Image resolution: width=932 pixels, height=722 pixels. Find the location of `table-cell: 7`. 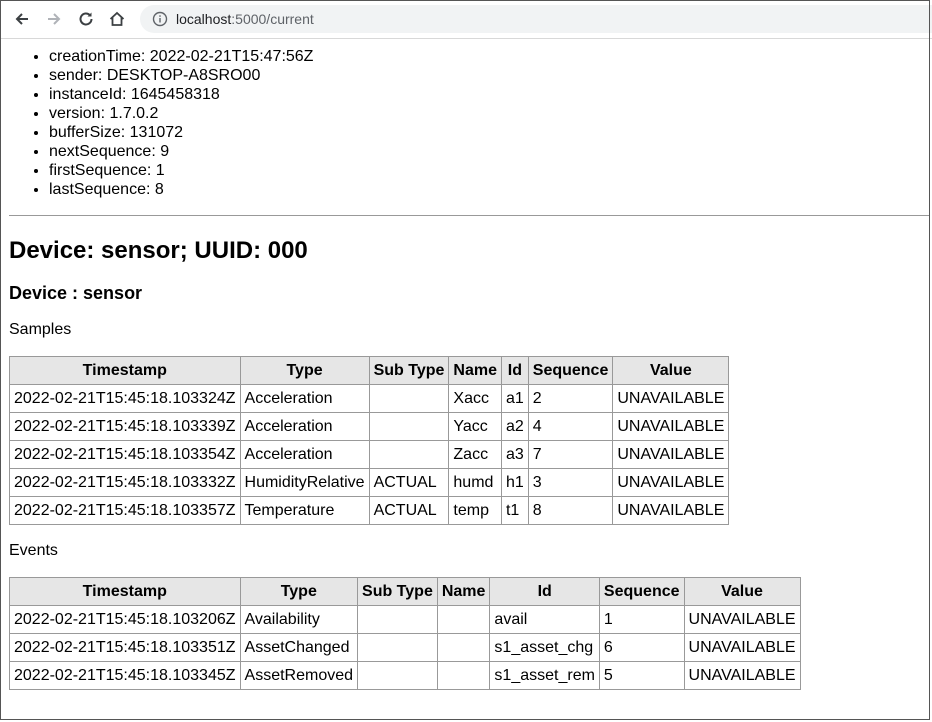

table-cell: 7 is located at coordinates (570, 454).